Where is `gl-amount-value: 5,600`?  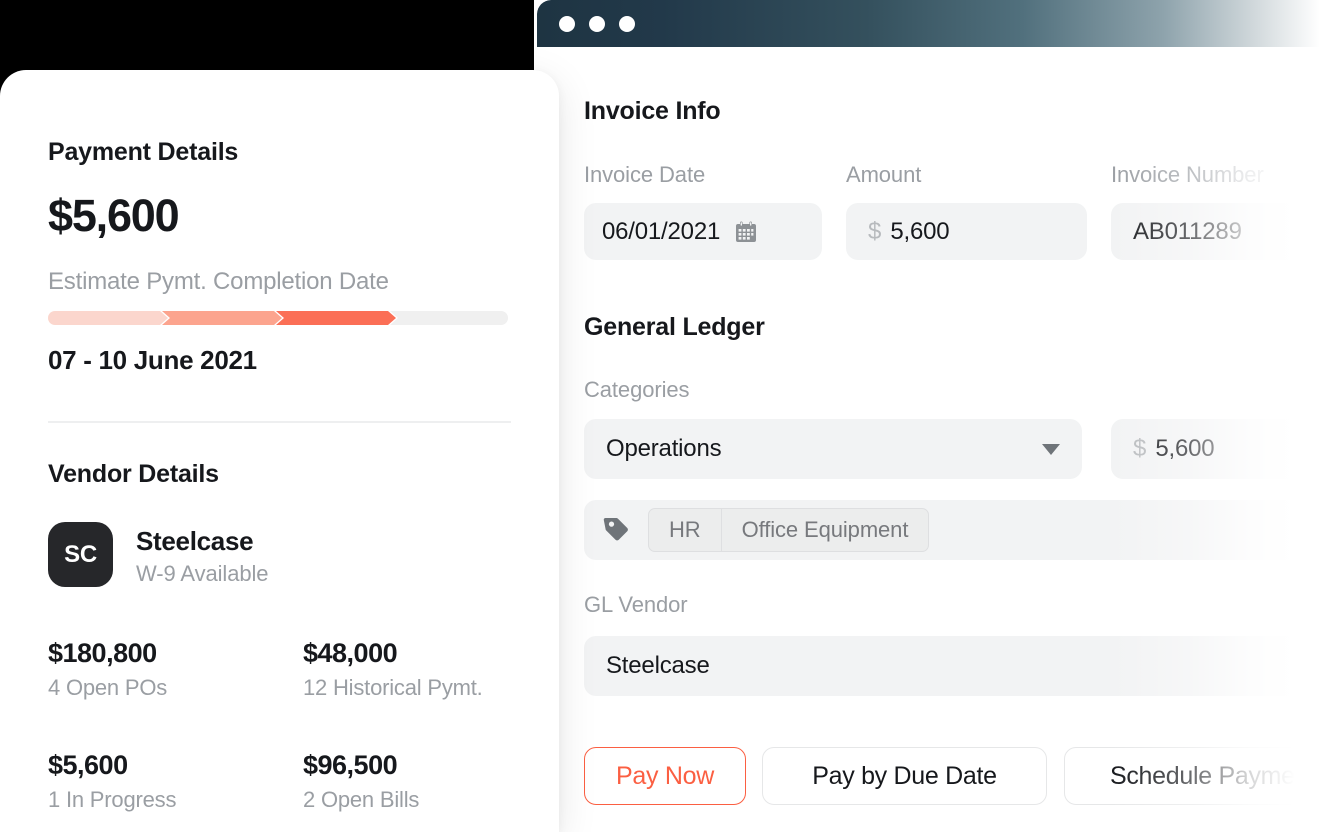
gl-amount-value: 5,600 is located at coordinates (1185, 448).